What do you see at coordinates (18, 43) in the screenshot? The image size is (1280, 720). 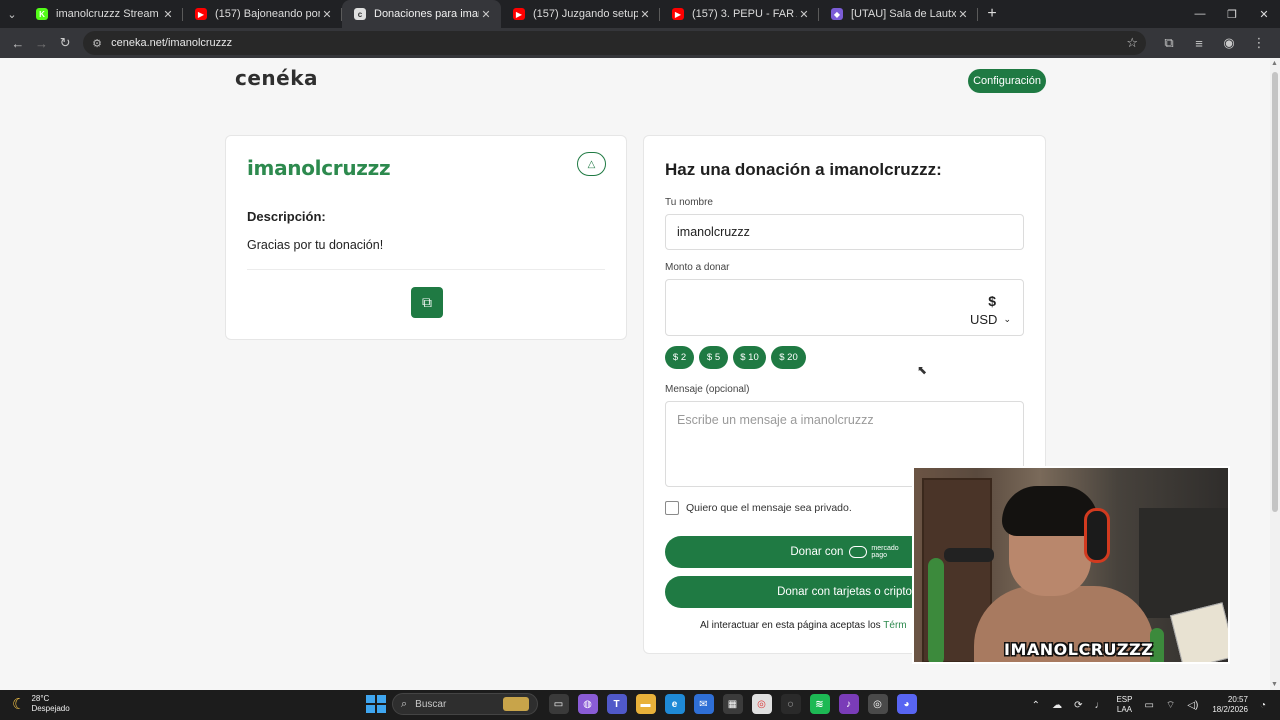 I see `back-icon: ←` at bounding box center [18, 43].